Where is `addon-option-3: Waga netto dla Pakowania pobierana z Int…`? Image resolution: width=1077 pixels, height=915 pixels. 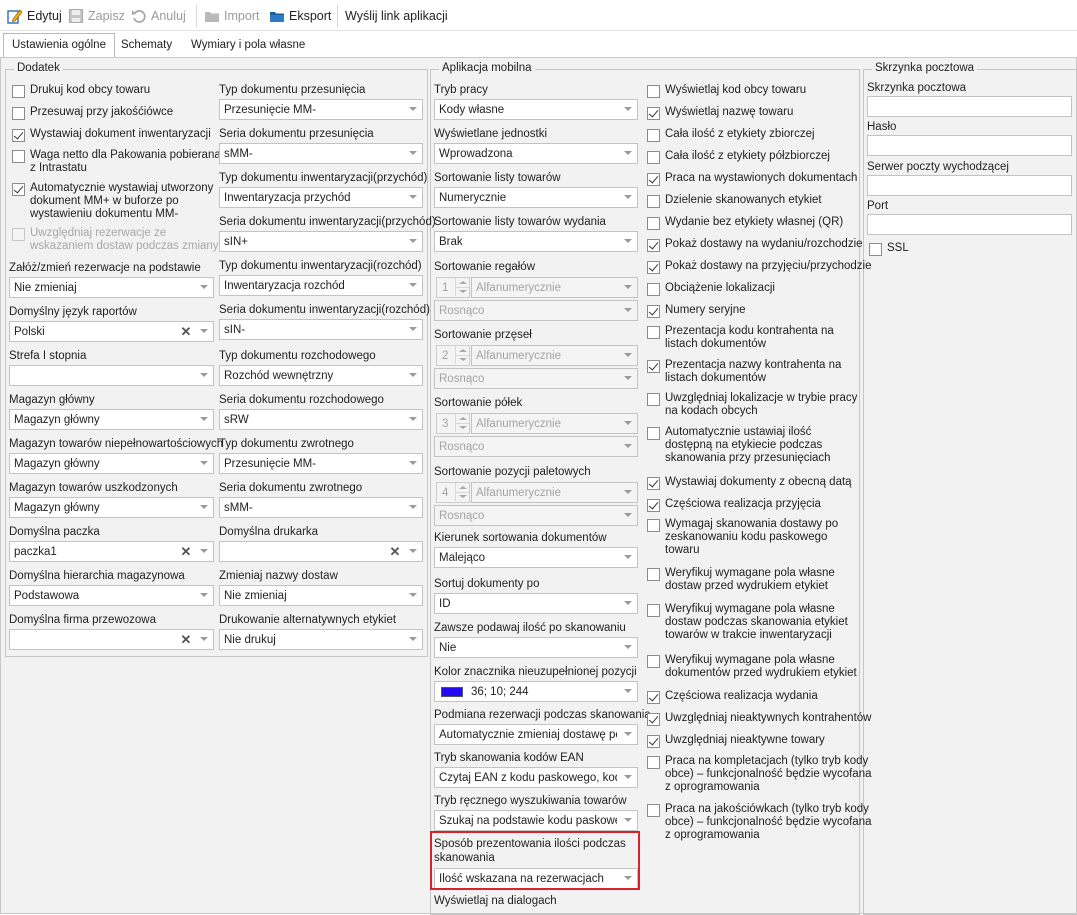 addon-option-3: Waga netto dla Pakowania pobierana z Int… is located at coordinates (116, 162).